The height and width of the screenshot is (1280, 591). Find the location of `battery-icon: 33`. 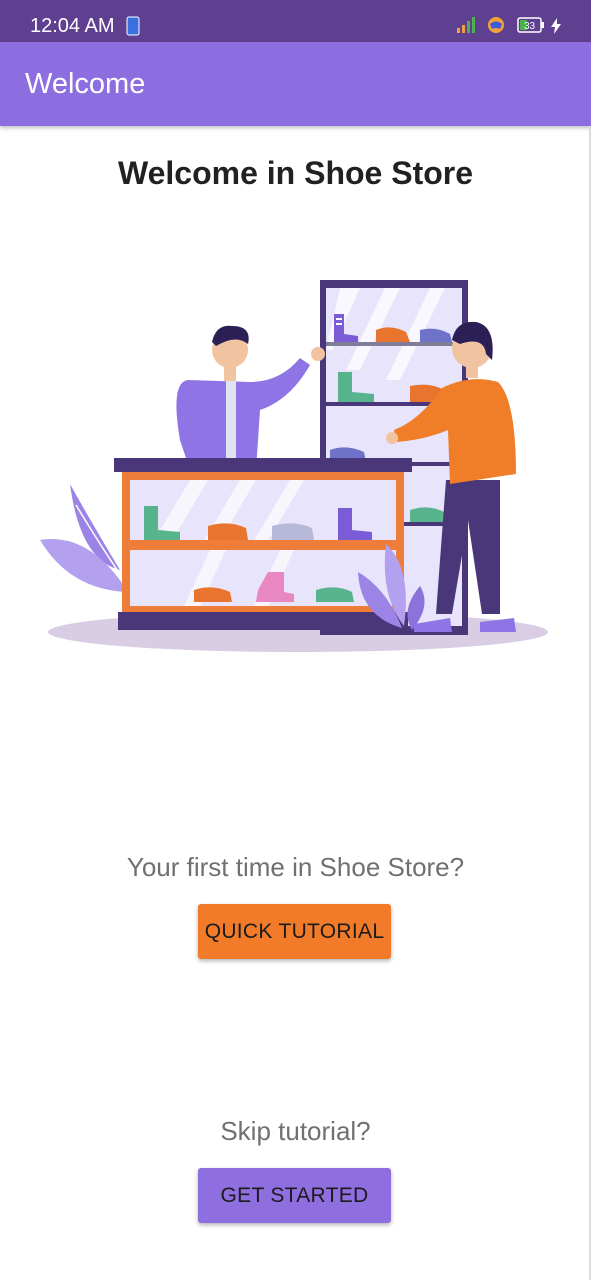

battery-icon: 33 is located at coordinates (530, 25).